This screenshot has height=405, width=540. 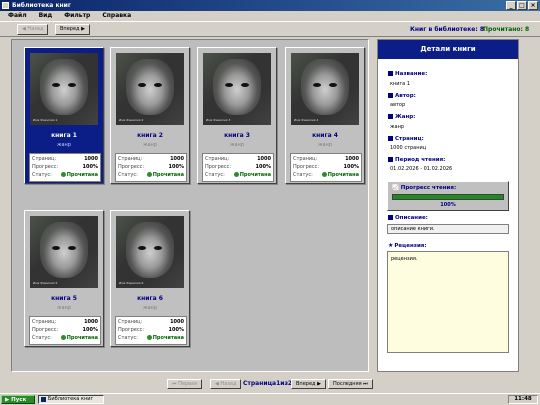 I want to click on menu-file: Файл, so click(x=17, y=16).